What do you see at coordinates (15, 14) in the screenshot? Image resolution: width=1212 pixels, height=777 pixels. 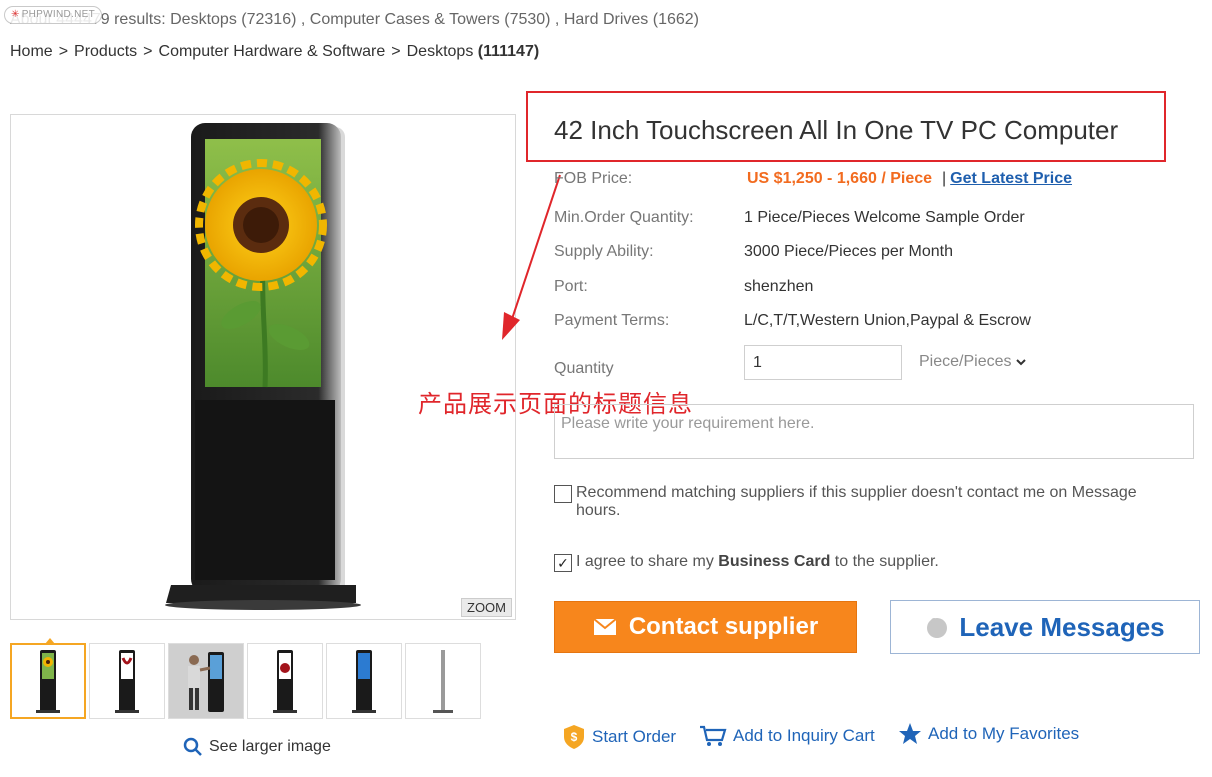 I see `star-icon: ✳` at bounding box center [15, 14].